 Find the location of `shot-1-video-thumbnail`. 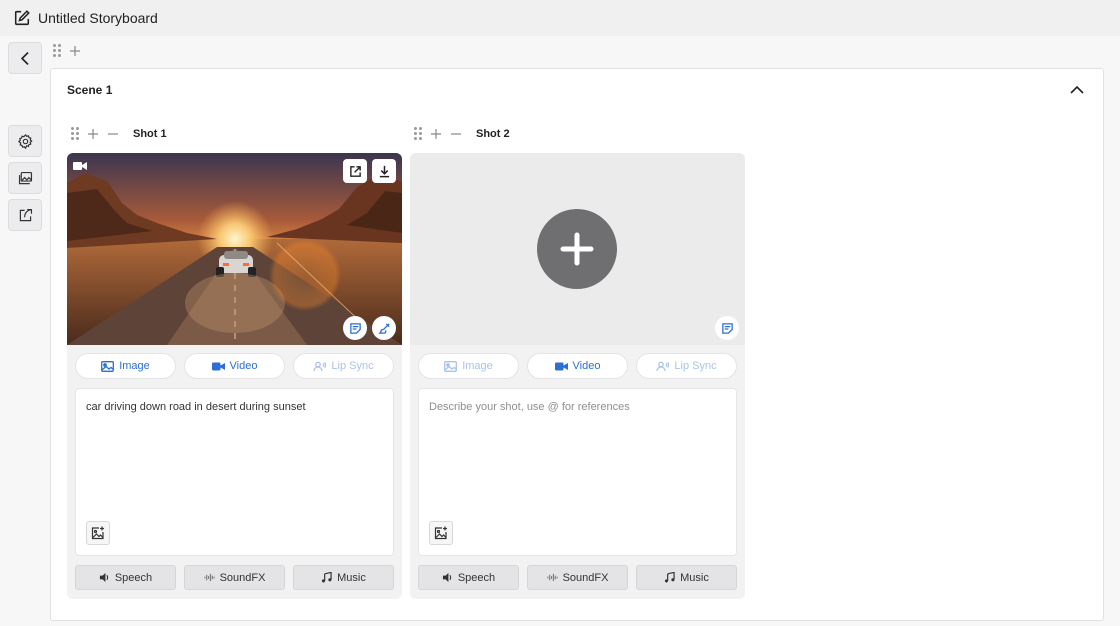

shot-1-video-thumbnail is located at coordinates (234, 249).